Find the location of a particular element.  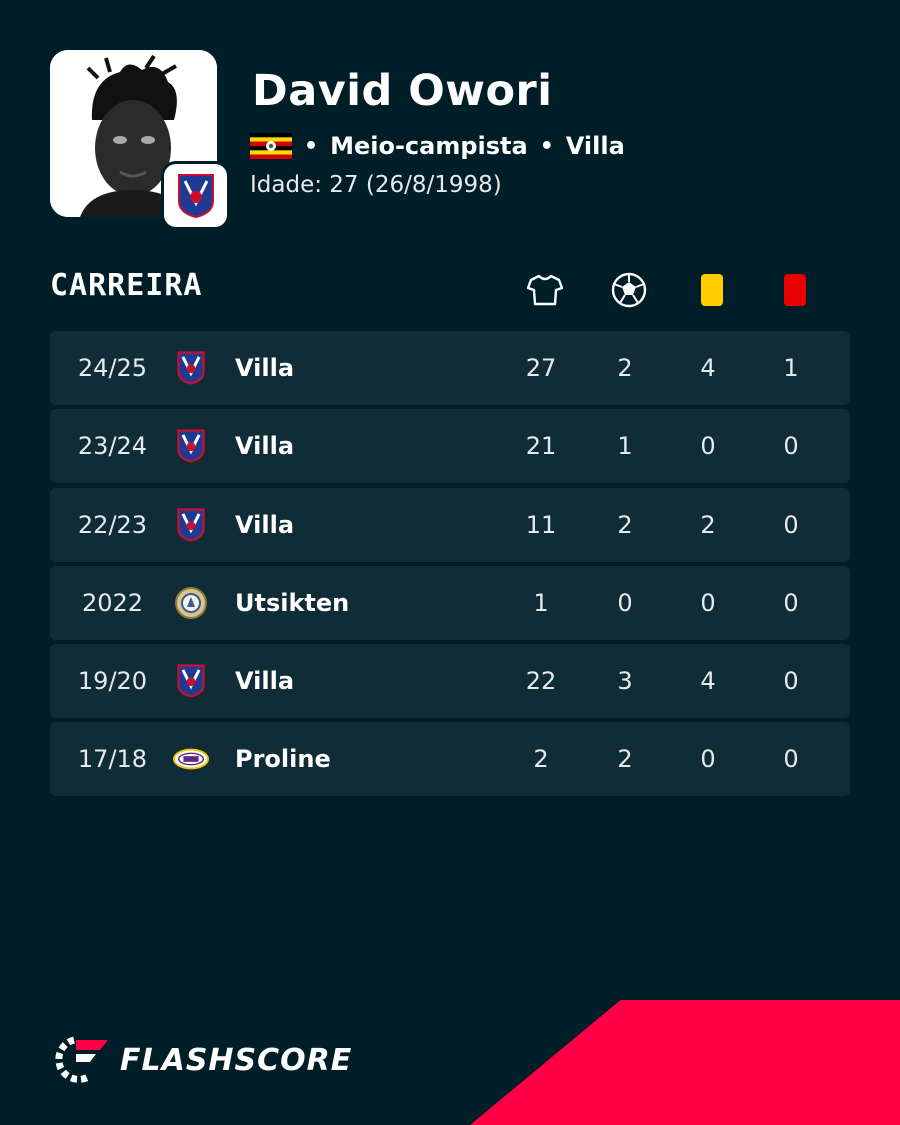

table-row: 23/24 Villa 21 1 0 0 is located at coordinates (450, 446).